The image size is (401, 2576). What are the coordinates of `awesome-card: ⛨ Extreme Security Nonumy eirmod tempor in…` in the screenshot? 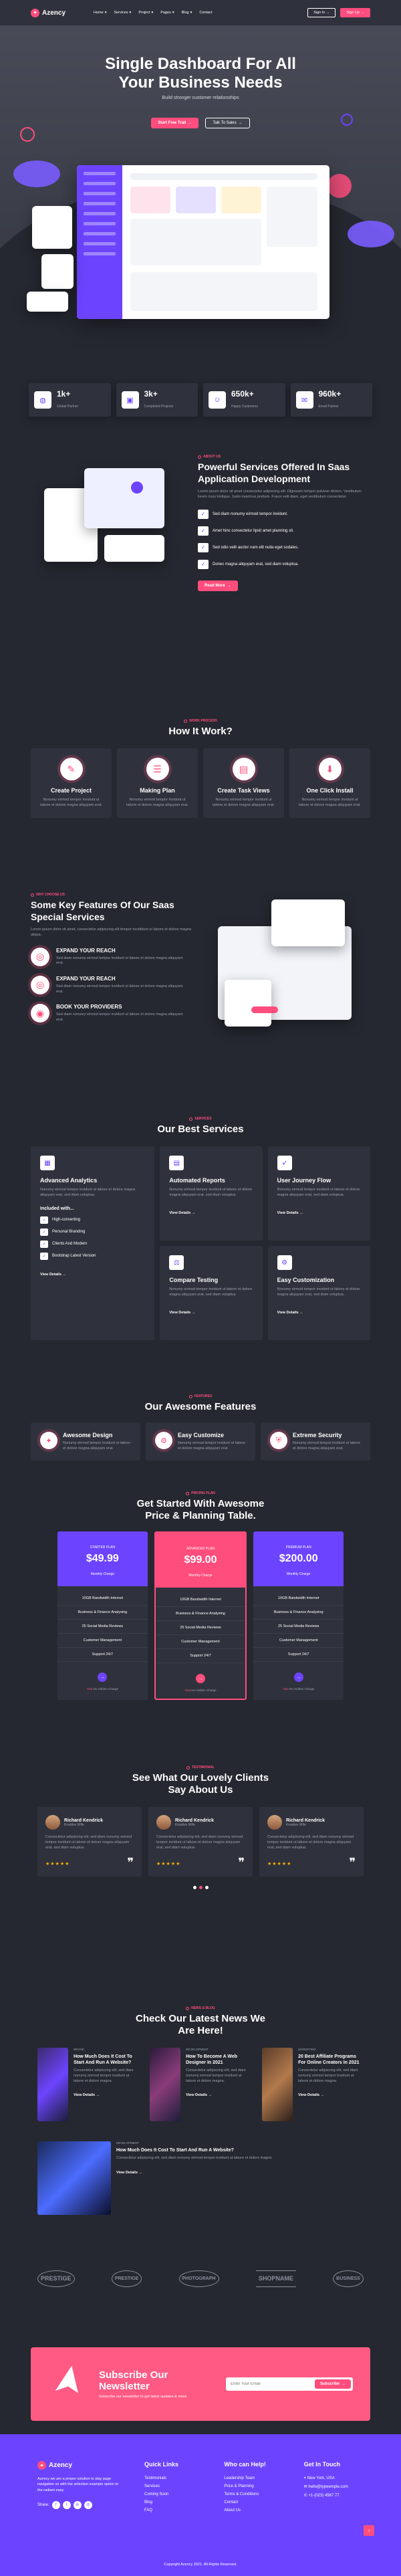 It's located at (315, 1441).